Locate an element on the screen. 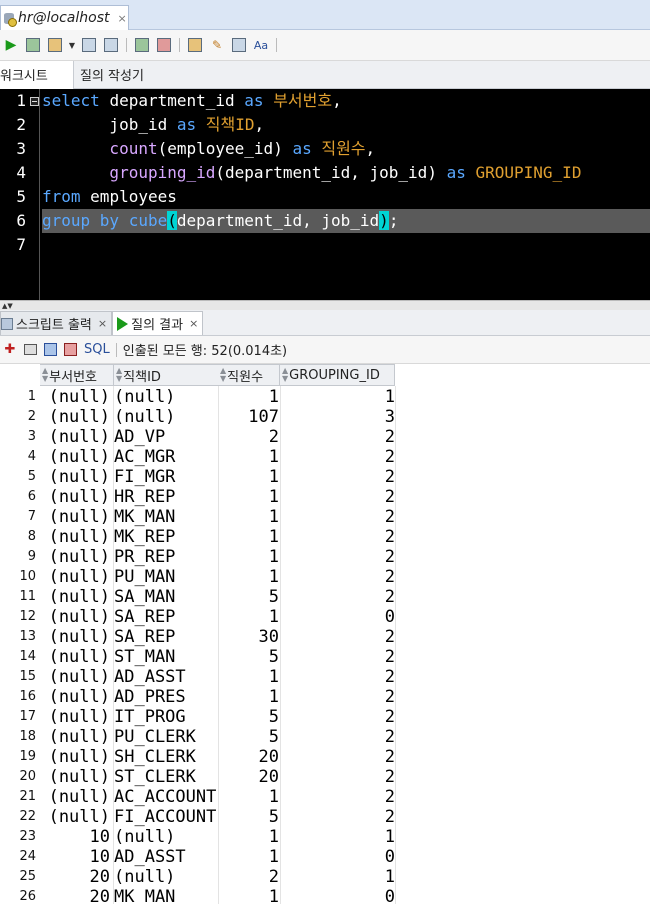  refresh-icon is located at coordinates (50, 350).